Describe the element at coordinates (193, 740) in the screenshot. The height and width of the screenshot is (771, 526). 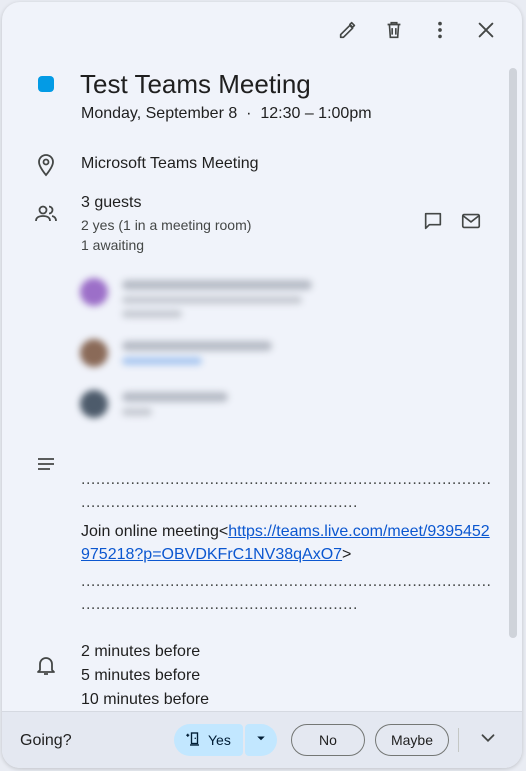
I see `meeting-room-icon` at that location.